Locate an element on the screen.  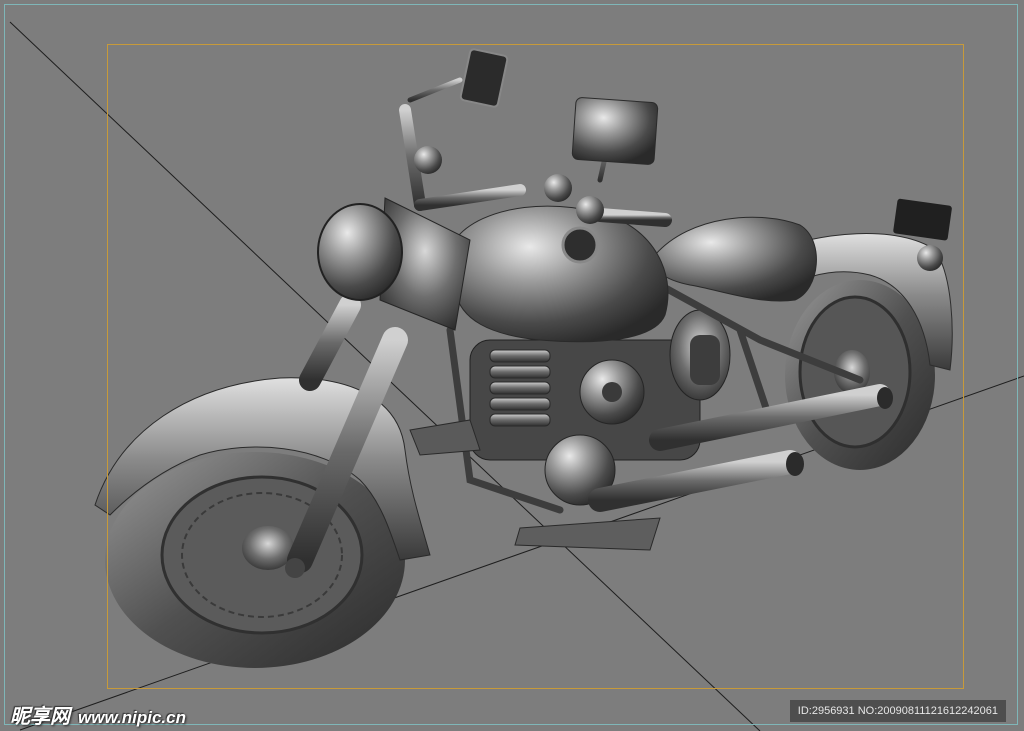
mirror-right is located at coordinates (615, 131).